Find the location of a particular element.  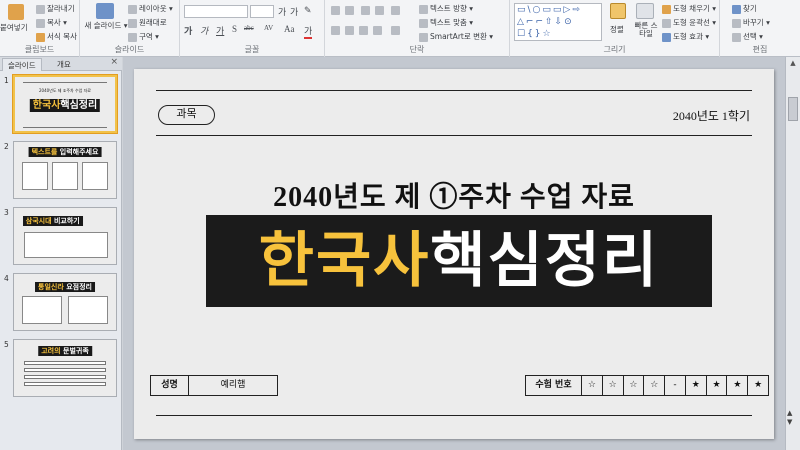

find-label: 찾기 is located at coordinates (750, 8).